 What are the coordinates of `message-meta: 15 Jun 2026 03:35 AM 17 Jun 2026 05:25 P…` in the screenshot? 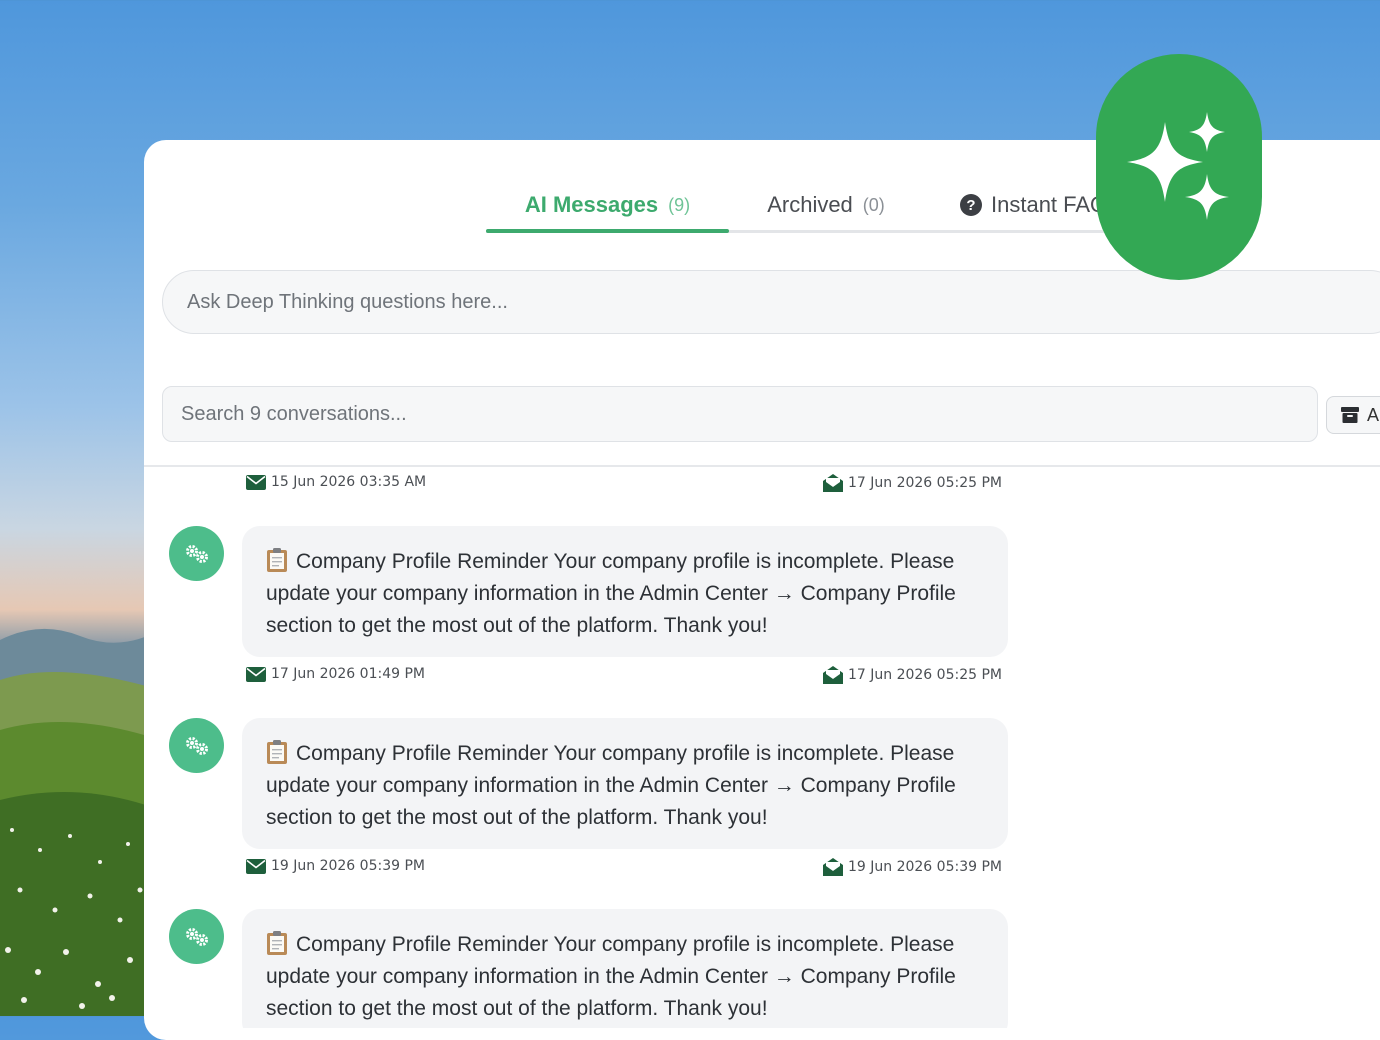 It's located at (624, 486).